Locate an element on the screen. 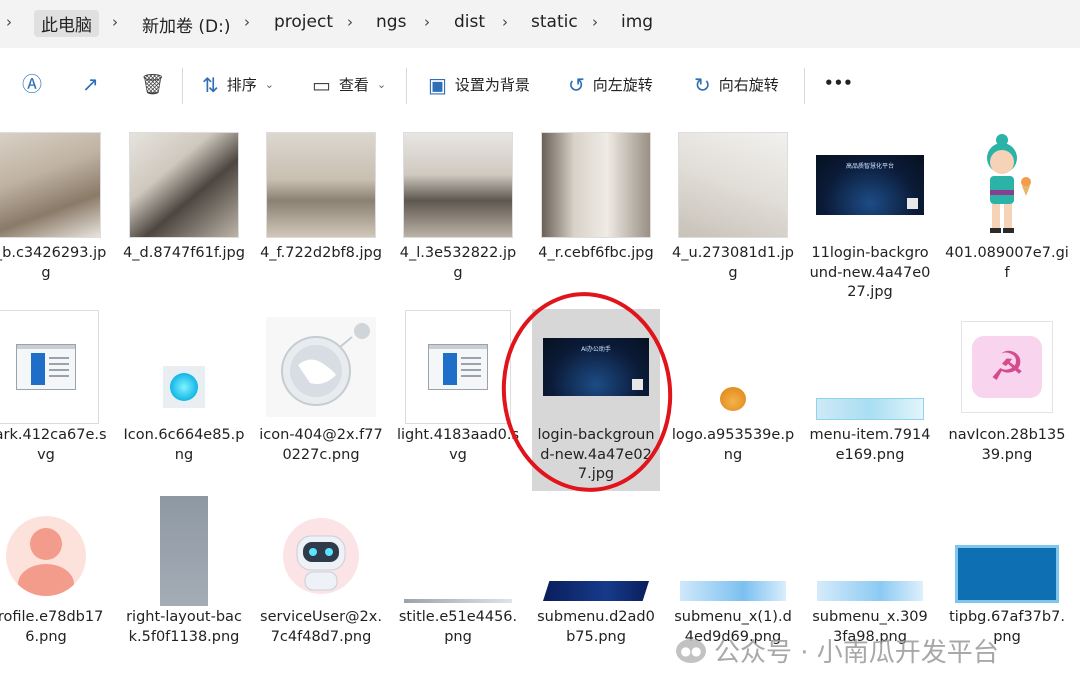  robot-service-icon is located at coordinates (321, 556).